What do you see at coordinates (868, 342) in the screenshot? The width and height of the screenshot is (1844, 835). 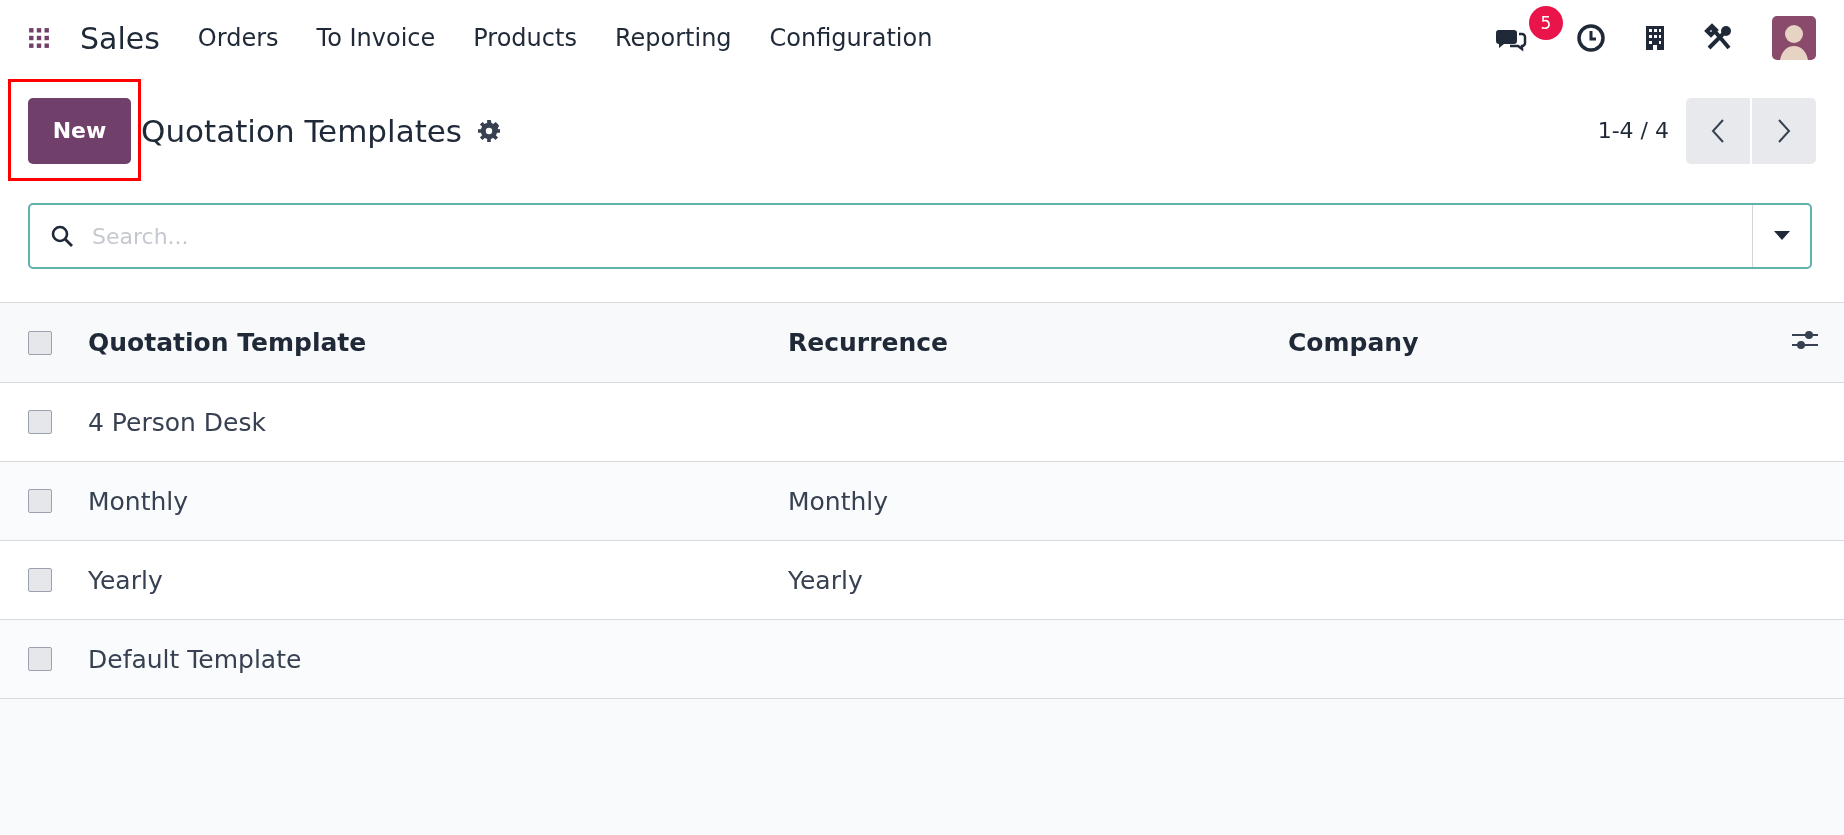 I see `column-header: Recurrence` at bounding box center [868, 342].